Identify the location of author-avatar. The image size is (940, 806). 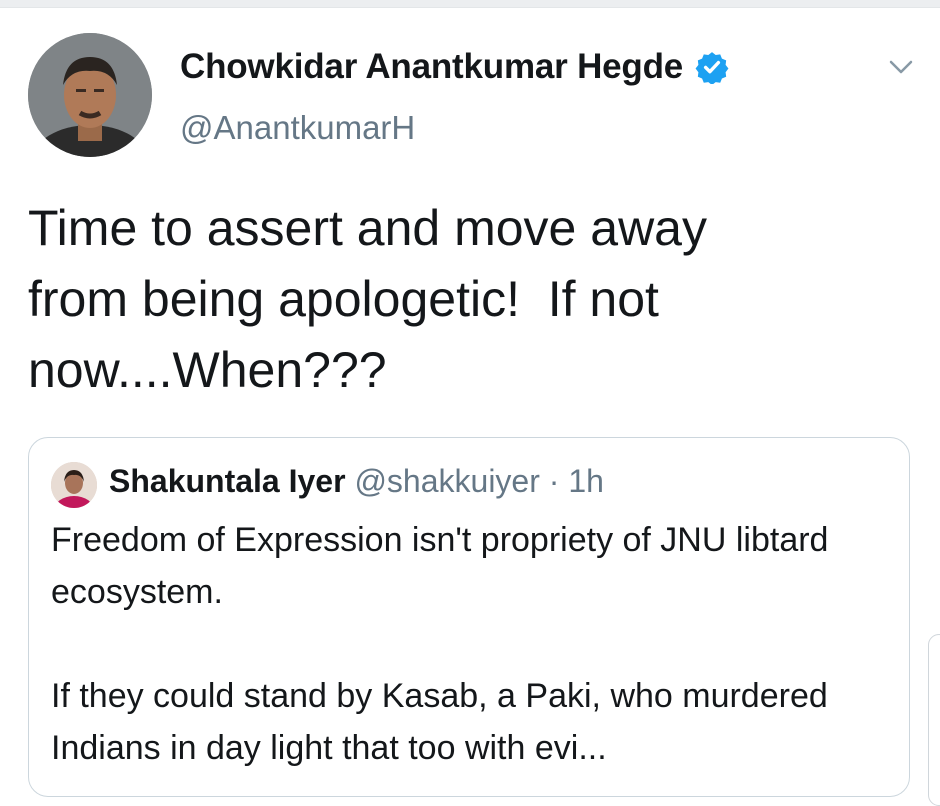
(90, 95).